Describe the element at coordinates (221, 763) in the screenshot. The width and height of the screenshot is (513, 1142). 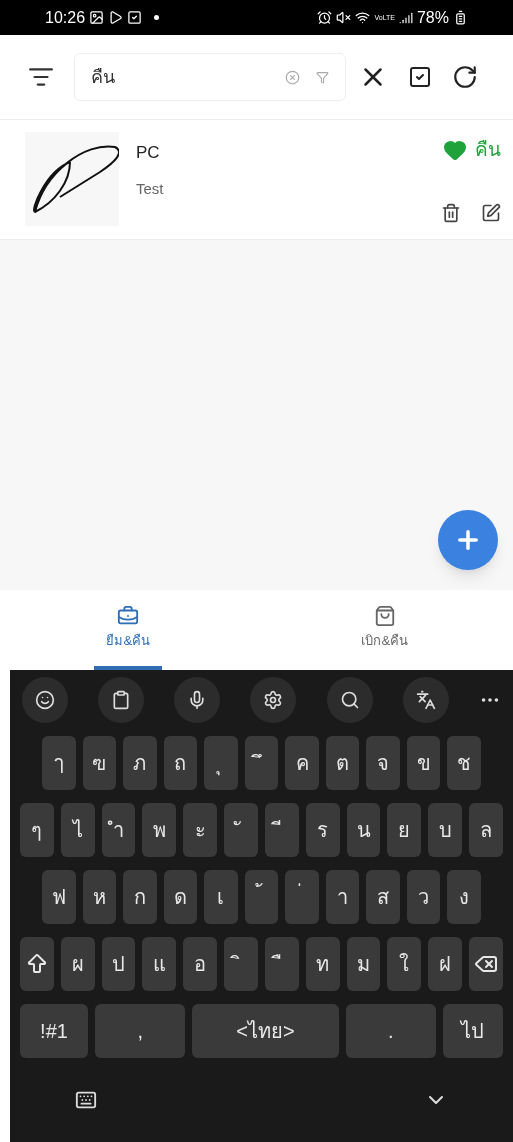
I see `letter-key: ุ` at that location.